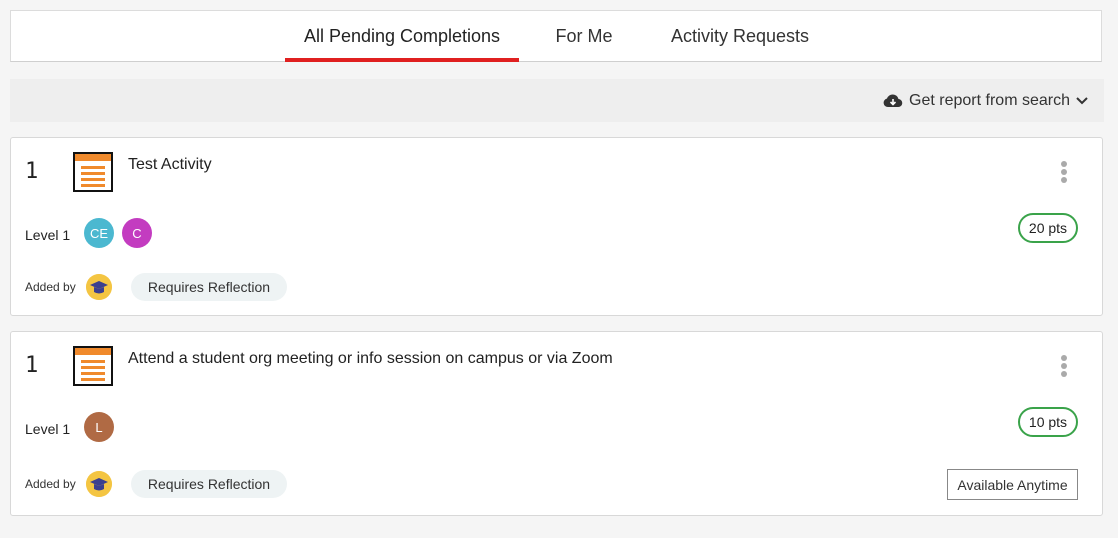  What do you see at coordinates (584, 36) in the screenshot?
I see `tab-for-me: For Me` at bounding box center [584, 36].